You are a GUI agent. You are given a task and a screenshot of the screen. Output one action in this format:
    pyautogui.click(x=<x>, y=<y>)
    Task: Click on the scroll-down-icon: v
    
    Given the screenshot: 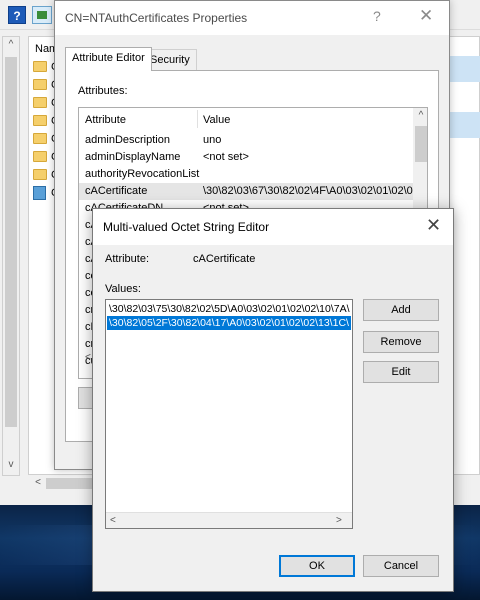 What is the action you would take?
    pyautogui.click(x=11, y=464)
    